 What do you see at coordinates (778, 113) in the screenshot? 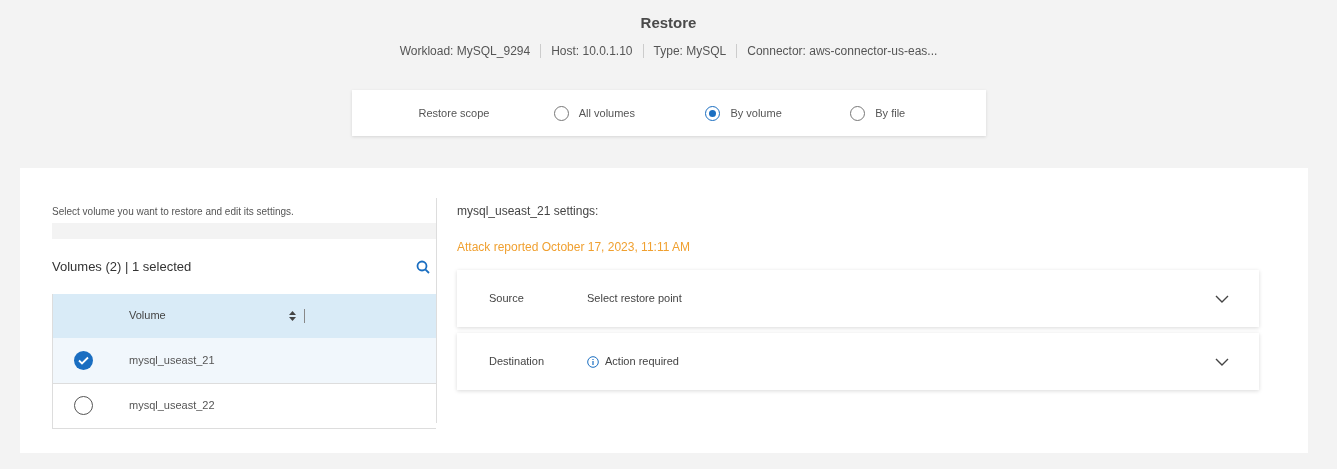
I see `scope-radio: By volume` at bounding box center [778, 113].